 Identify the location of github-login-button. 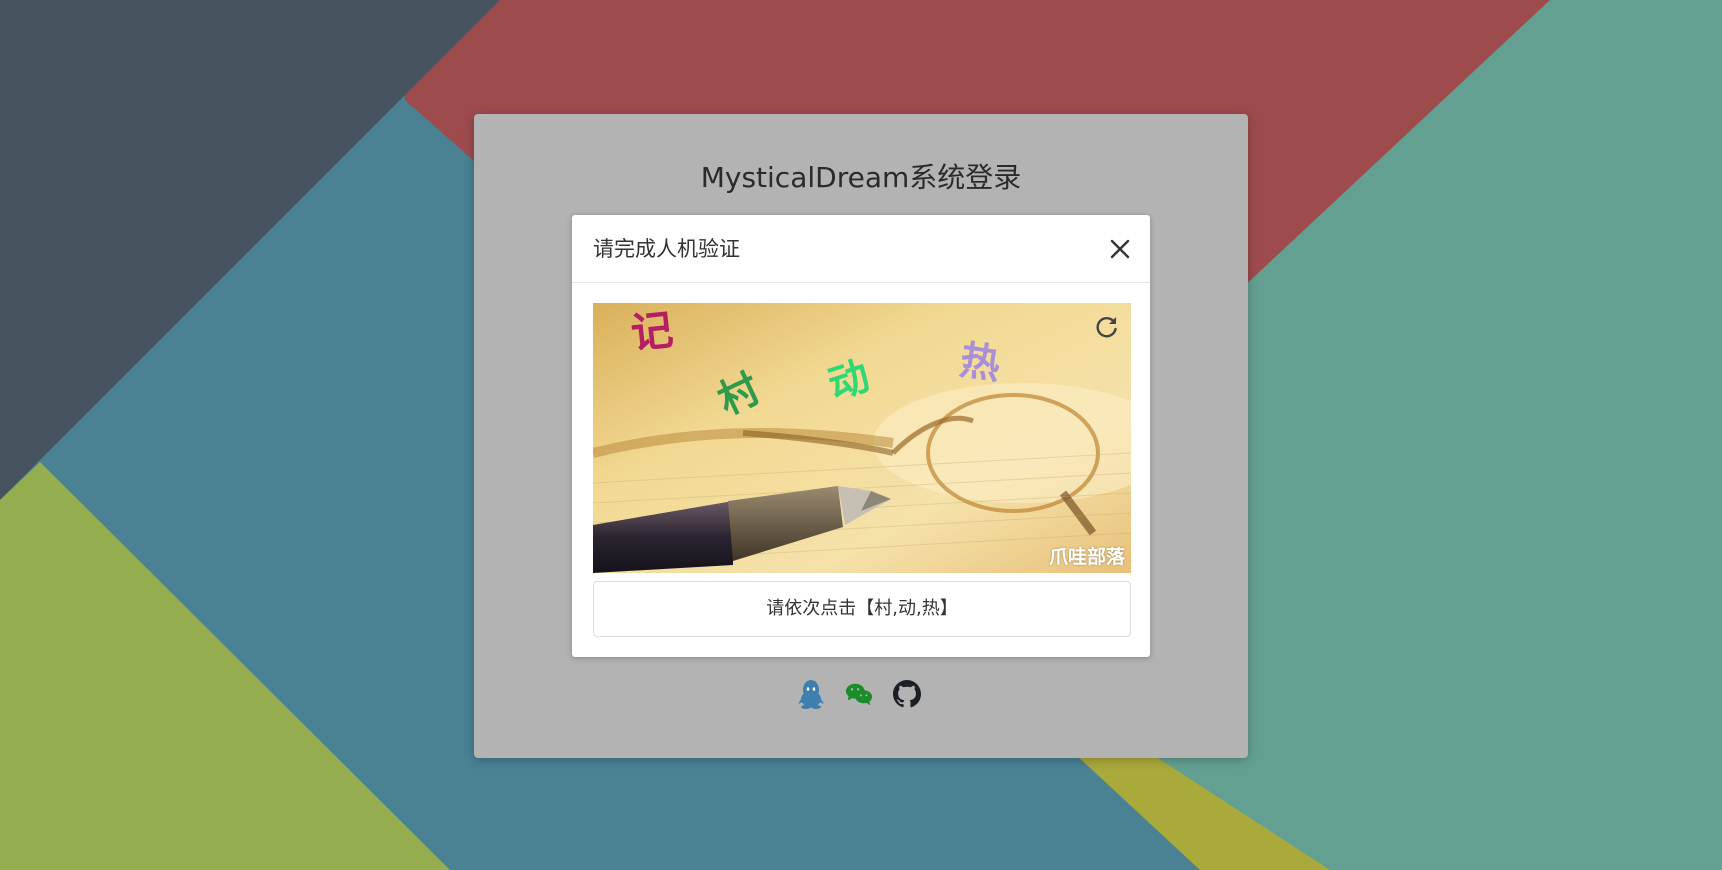
(907, 694).